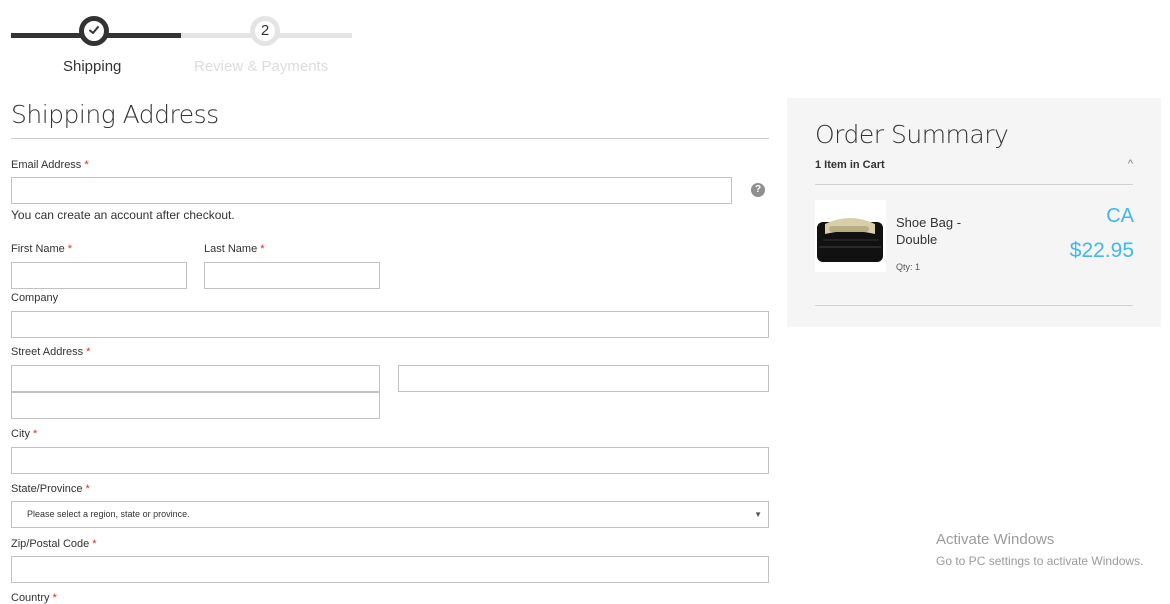 This screenshot has width=1170, height=604. Describe the element at coordinates (758, 514) in the screenshot. I see `chevron-down-icon: ▼` at that location.